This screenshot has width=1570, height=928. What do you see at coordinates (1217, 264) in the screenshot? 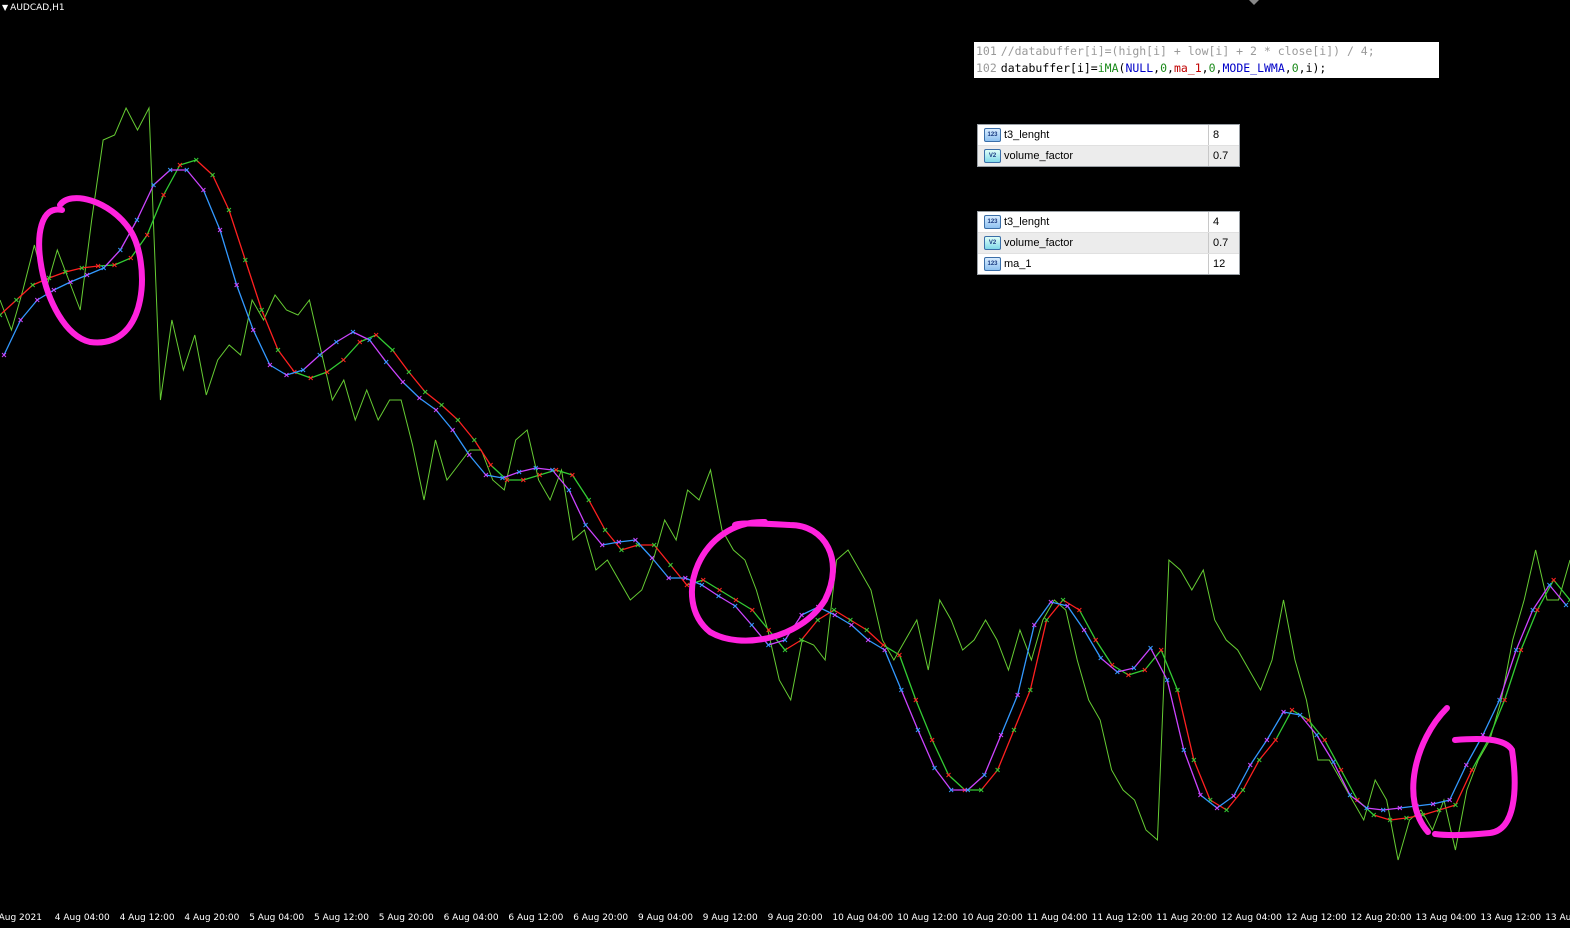
I see `param-value: 12` at bounding box center [1217, 264].